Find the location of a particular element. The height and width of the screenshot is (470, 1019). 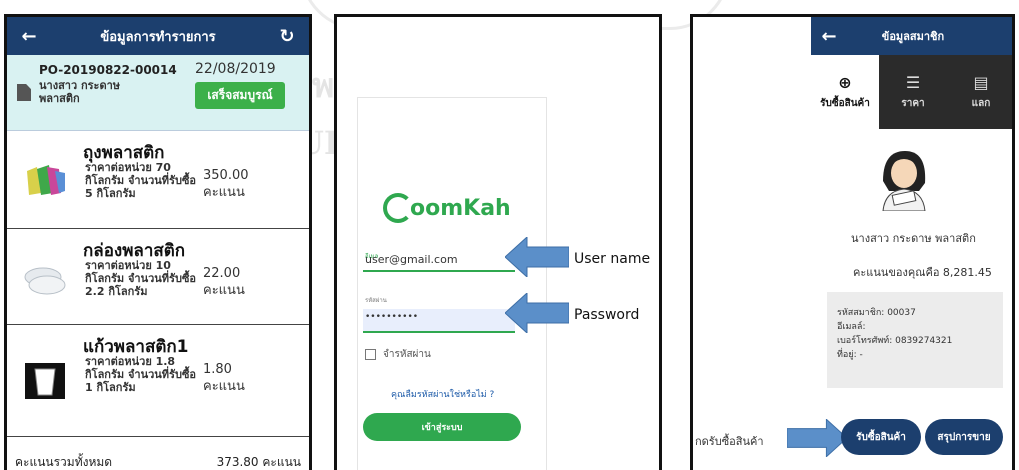

remember-checkbox is located at coordinates (370, 354).